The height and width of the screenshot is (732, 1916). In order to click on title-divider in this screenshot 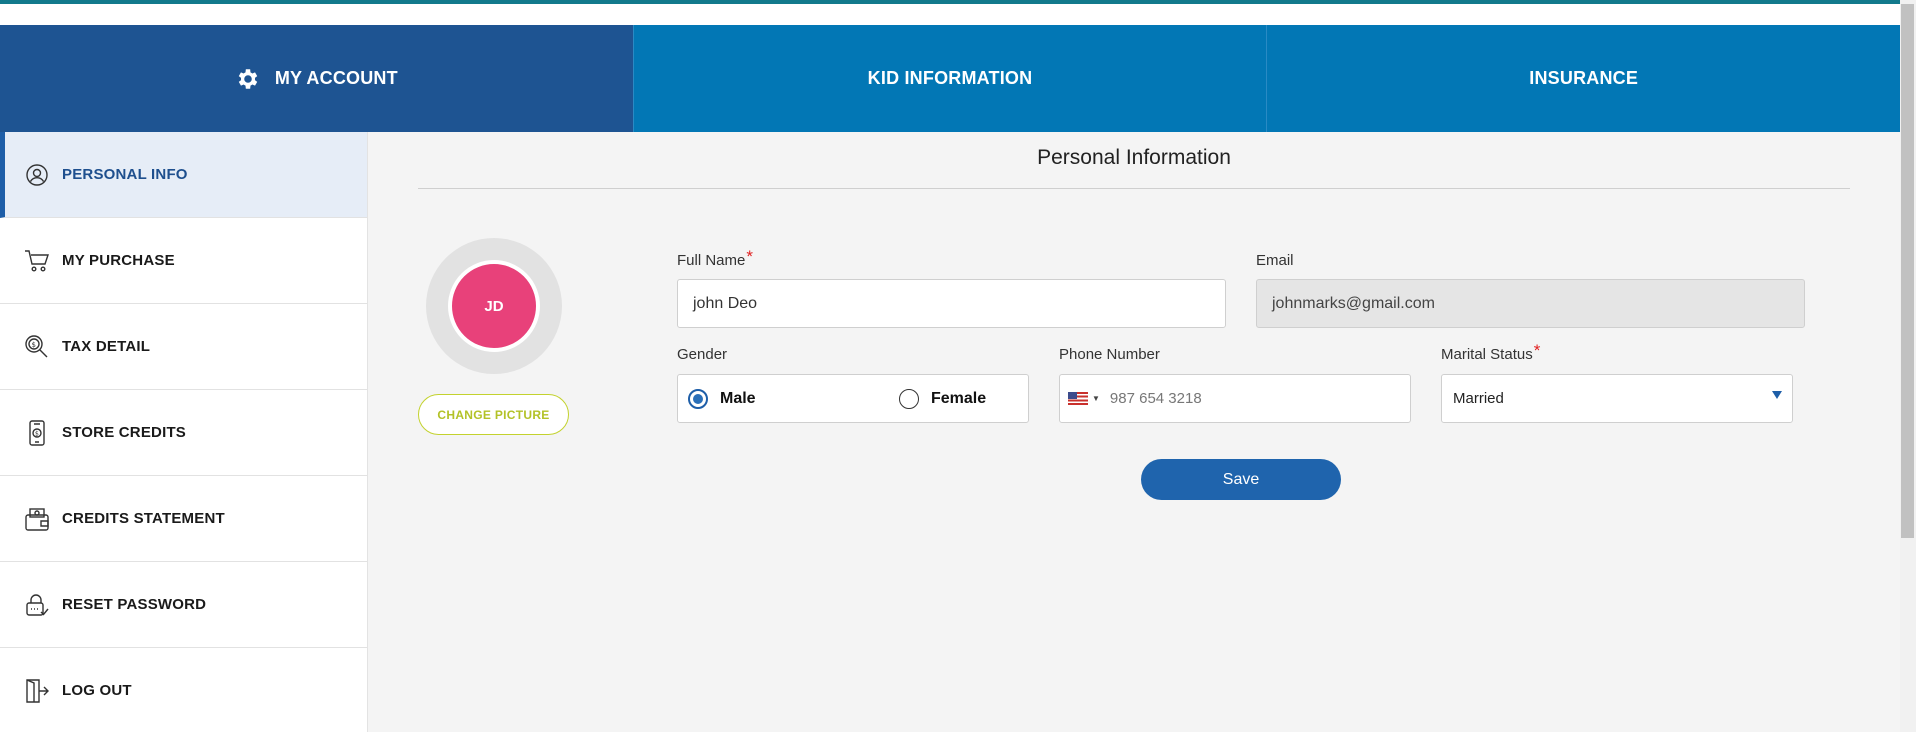, I will do `click(1134, 188)`.